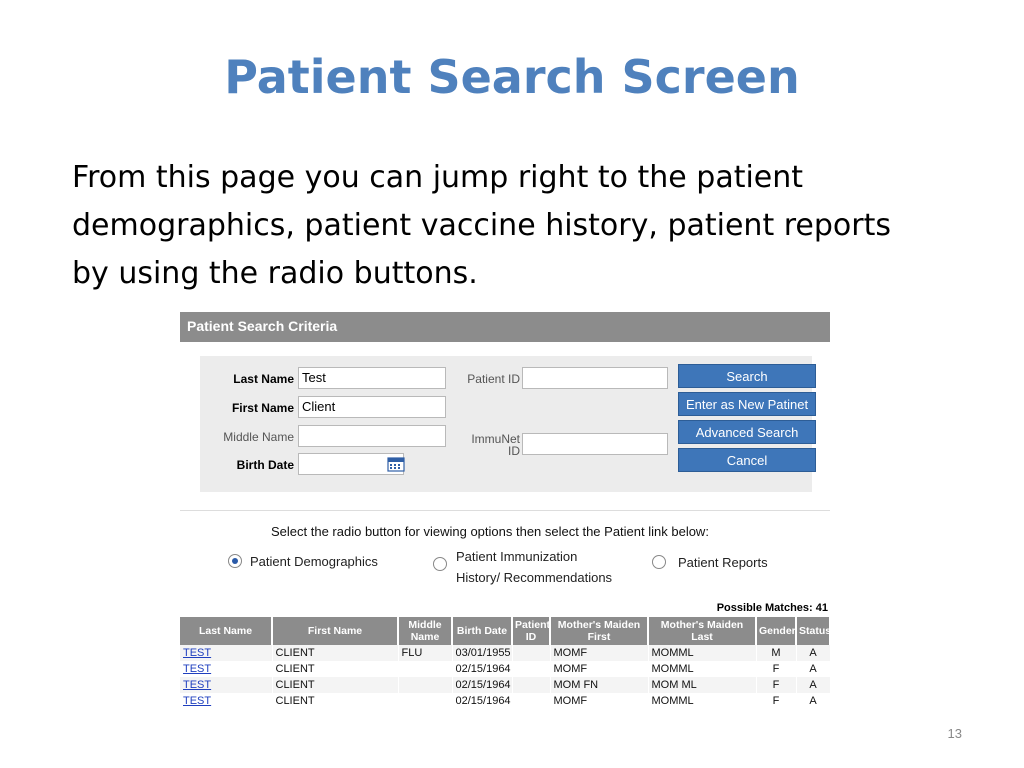 This screenshot has width=1024, height=768. What do you see at coordinates (482, 653) in the screenshot?
I see `table-cell: 03/01/1955` at bounding box center [482, 653].